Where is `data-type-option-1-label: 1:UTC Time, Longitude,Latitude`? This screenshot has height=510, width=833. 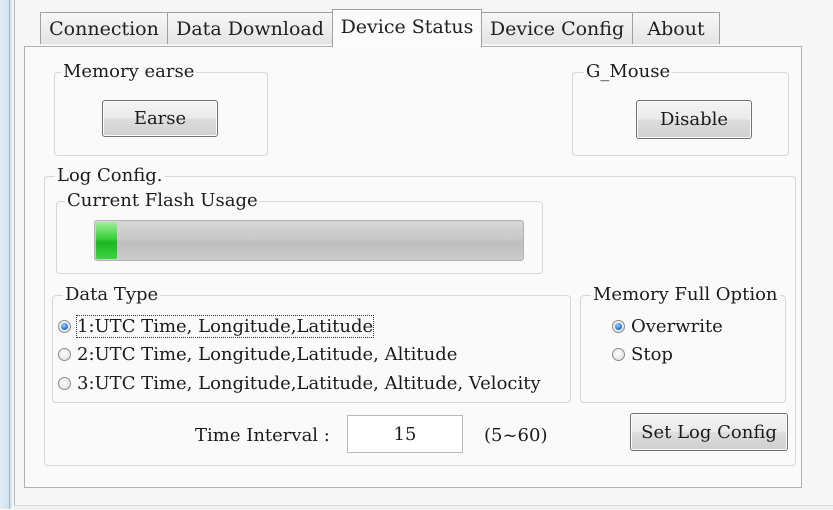 data-type-option-1-label: 1:UTC Time, Longitude,Latitude is located at coordinates (225, 326).